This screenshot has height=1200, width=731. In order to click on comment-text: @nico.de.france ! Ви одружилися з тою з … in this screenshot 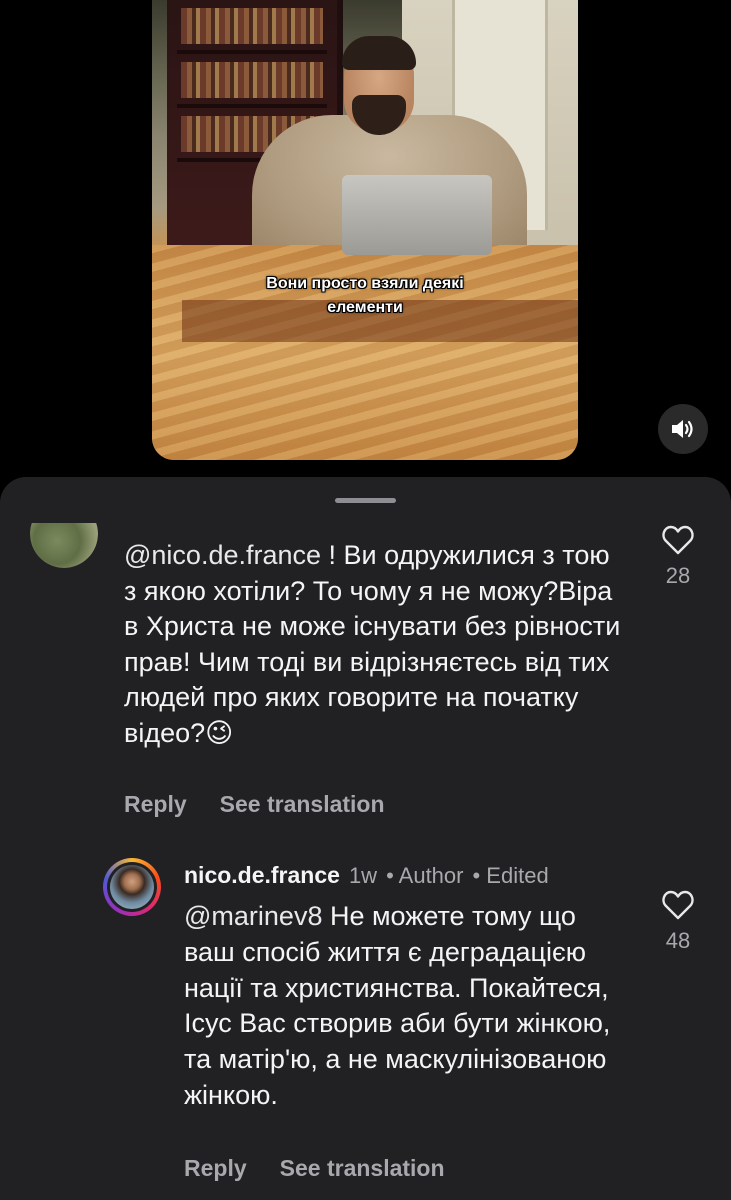, I will do `click(374, 644)`.